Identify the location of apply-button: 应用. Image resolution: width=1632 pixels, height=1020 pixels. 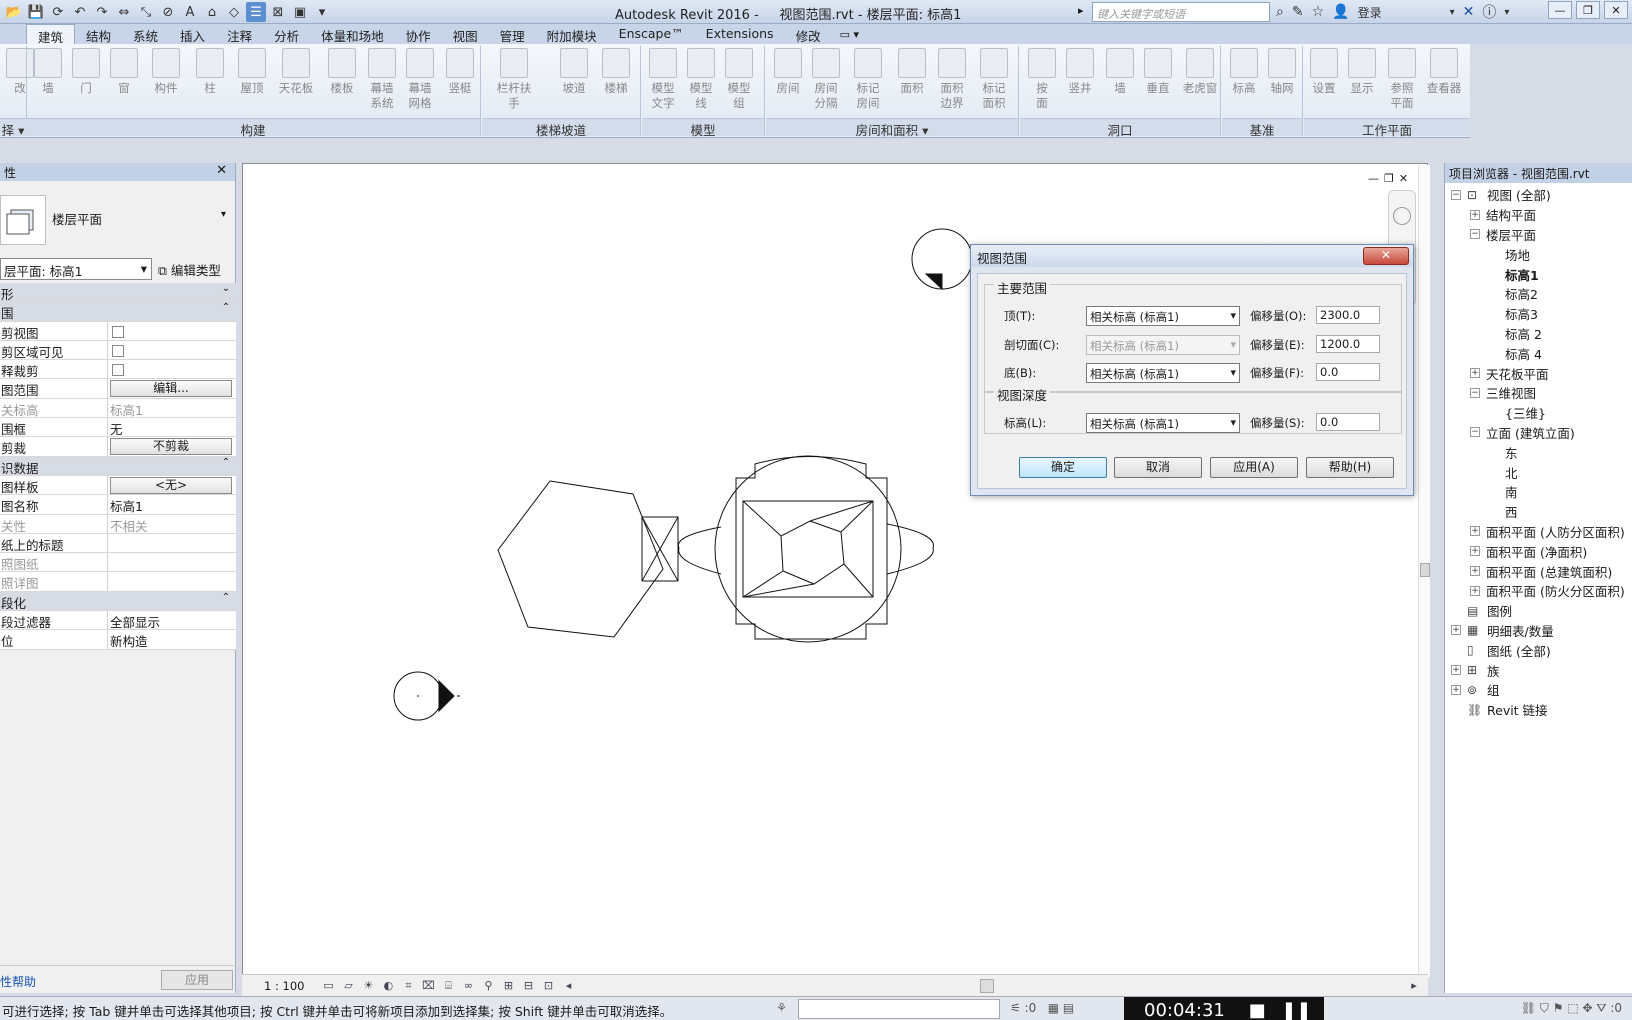
(197, 980).